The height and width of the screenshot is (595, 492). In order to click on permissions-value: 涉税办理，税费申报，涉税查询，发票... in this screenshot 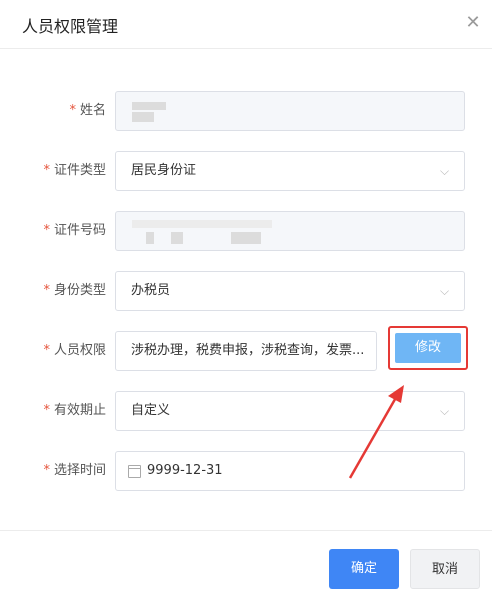, I will do `click(248, 350)`.